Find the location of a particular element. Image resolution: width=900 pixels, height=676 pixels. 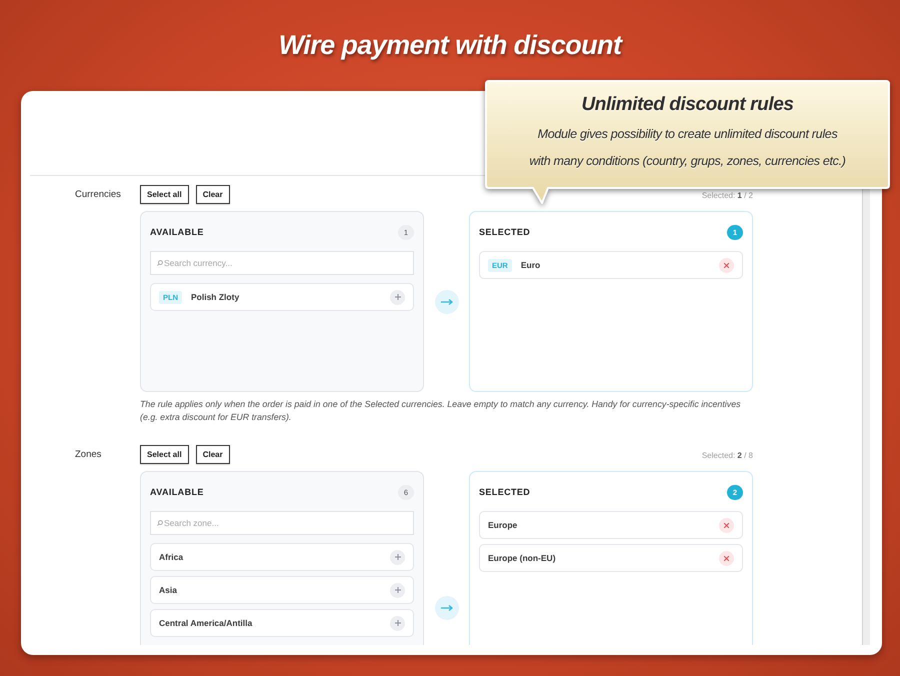

callout-text: Module gives possibility to create unlimited discount rules with many conditions (country, grups, zones, currencies etc.) is located at coordinates (687, 148).